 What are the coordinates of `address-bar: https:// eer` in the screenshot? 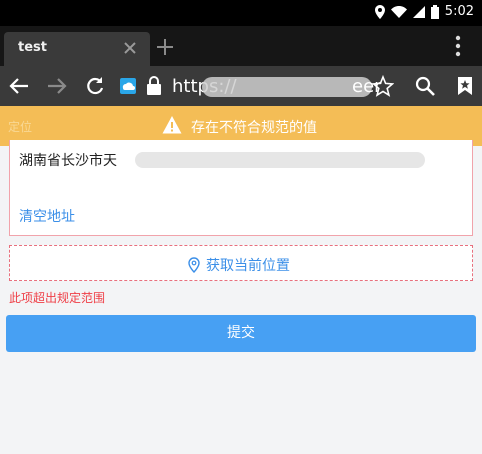 It's located at (261, 87).